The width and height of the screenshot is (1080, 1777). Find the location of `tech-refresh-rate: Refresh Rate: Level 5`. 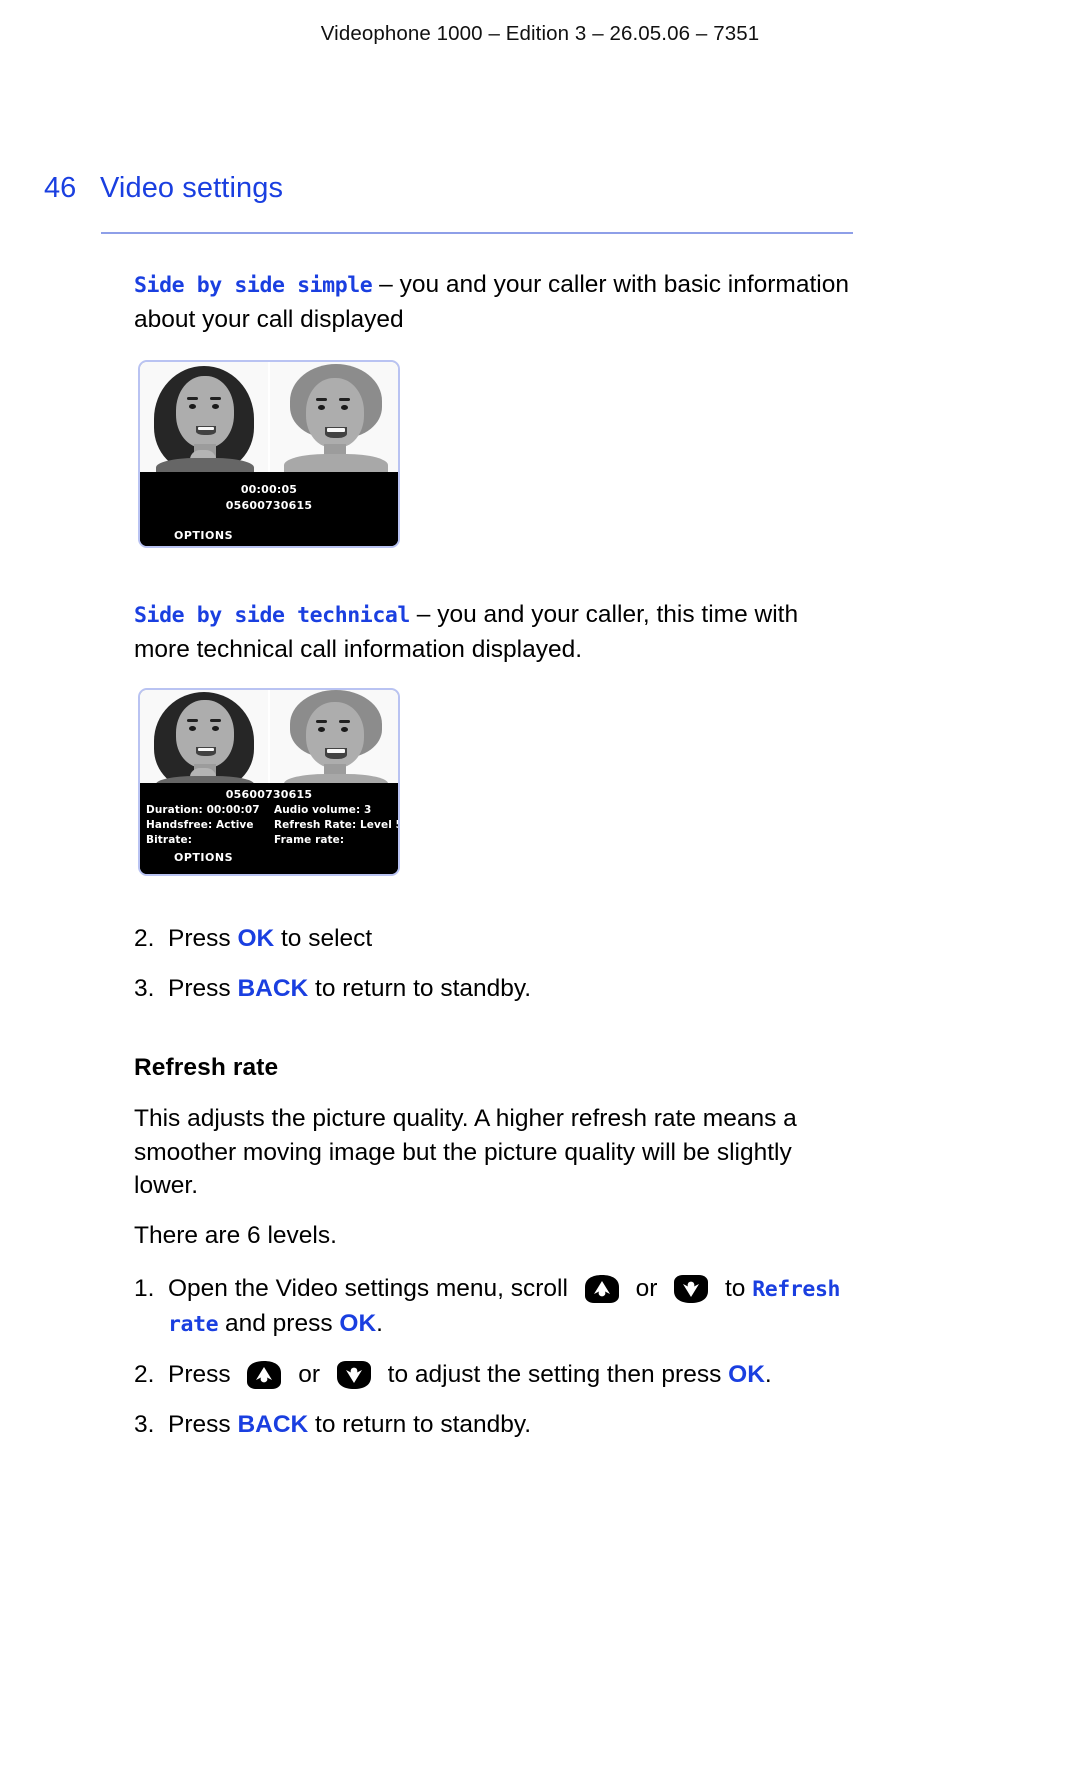

tech-refresh-rate: Refresh Rate: Level 5 is located at coordinates (337, 824).